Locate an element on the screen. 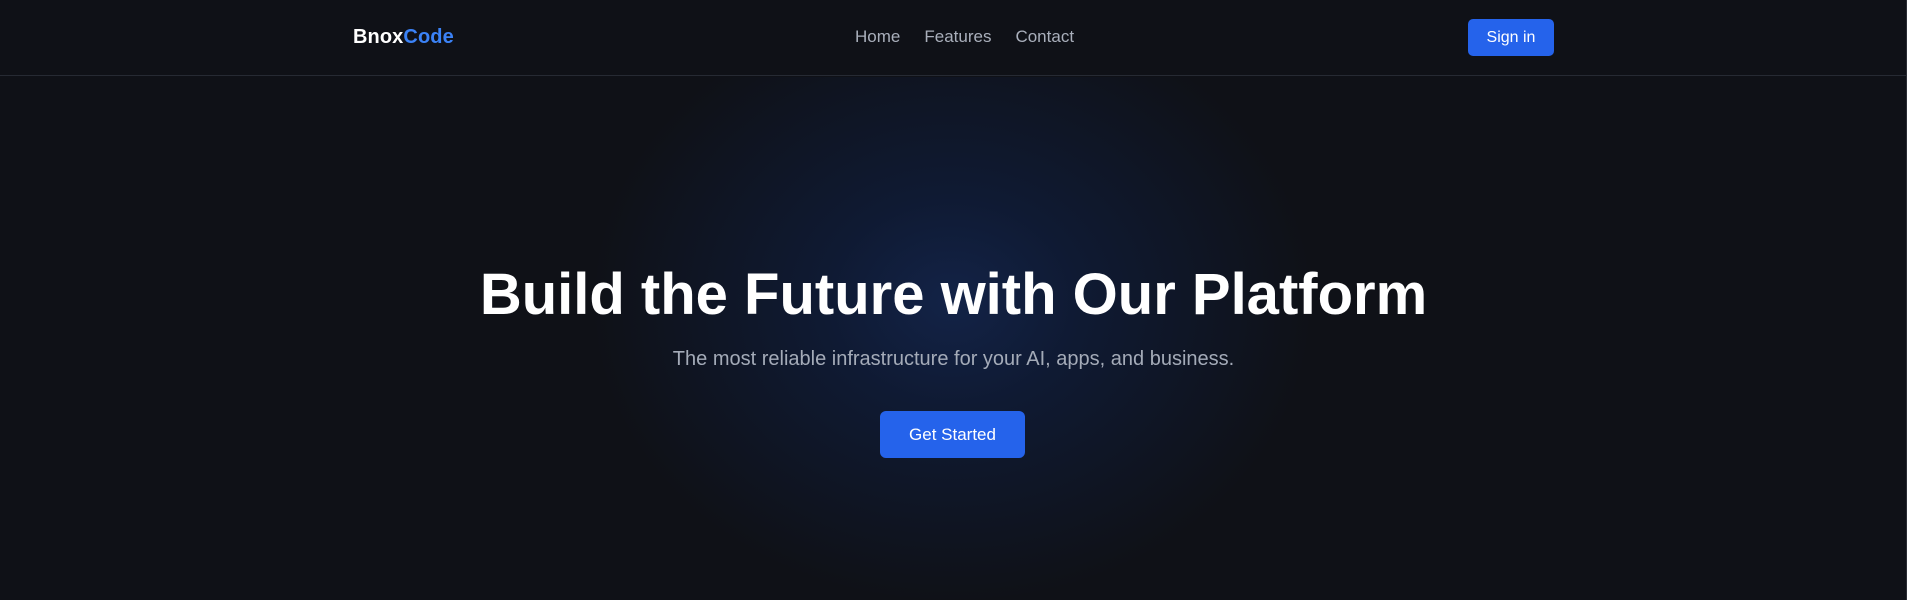  nav-link-home: Home is located at coordinates (877, 37).